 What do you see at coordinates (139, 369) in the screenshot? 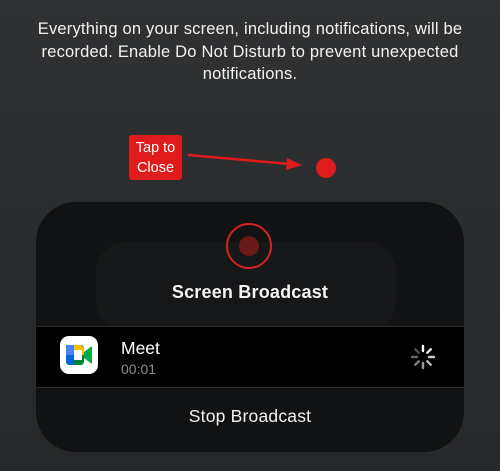
I see `elapsed-time: 00:01` at bounding box center [139, 369].